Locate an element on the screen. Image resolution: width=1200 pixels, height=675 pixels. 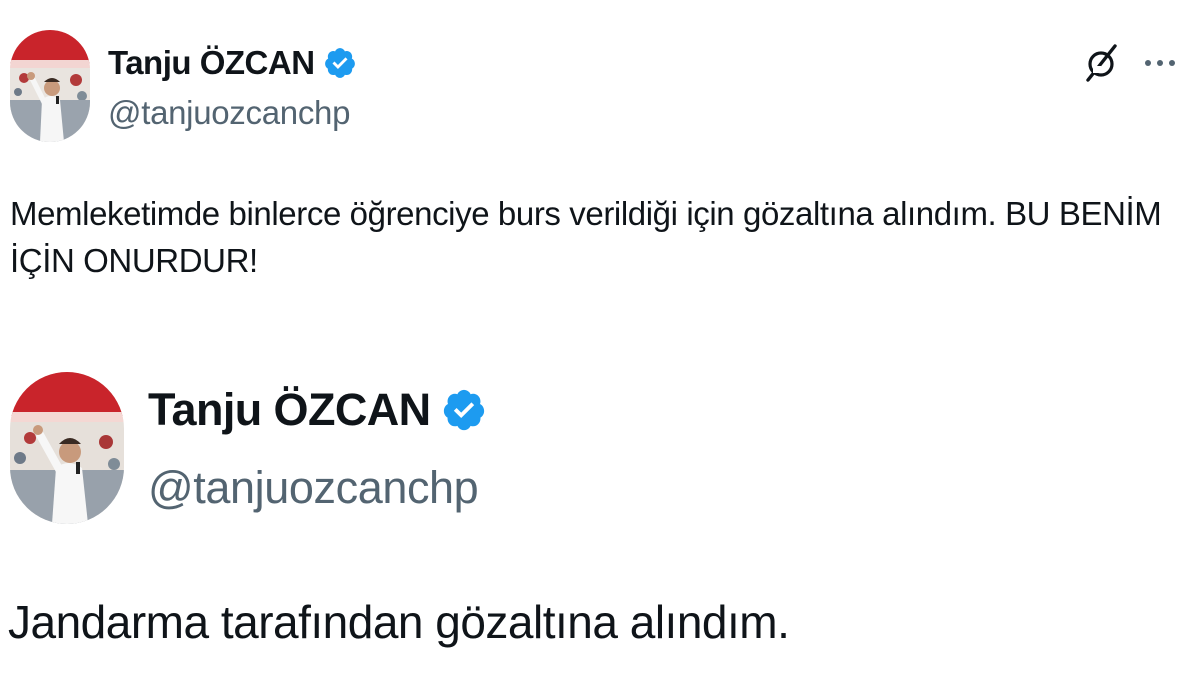
author-handle: @tanjuozcanchp is located at coordinates (229, 113).